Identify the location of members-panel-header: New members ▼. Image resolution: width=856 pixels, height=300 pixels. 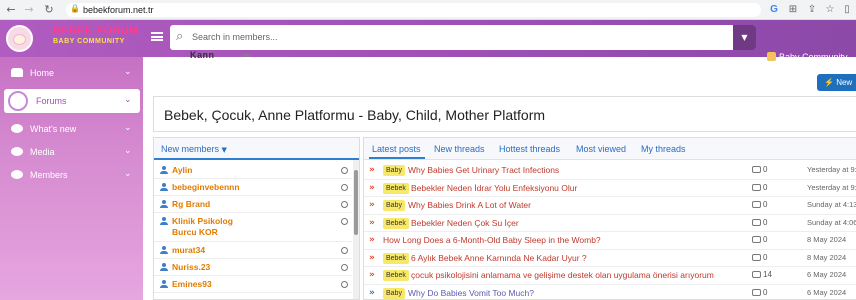
(256, 149).